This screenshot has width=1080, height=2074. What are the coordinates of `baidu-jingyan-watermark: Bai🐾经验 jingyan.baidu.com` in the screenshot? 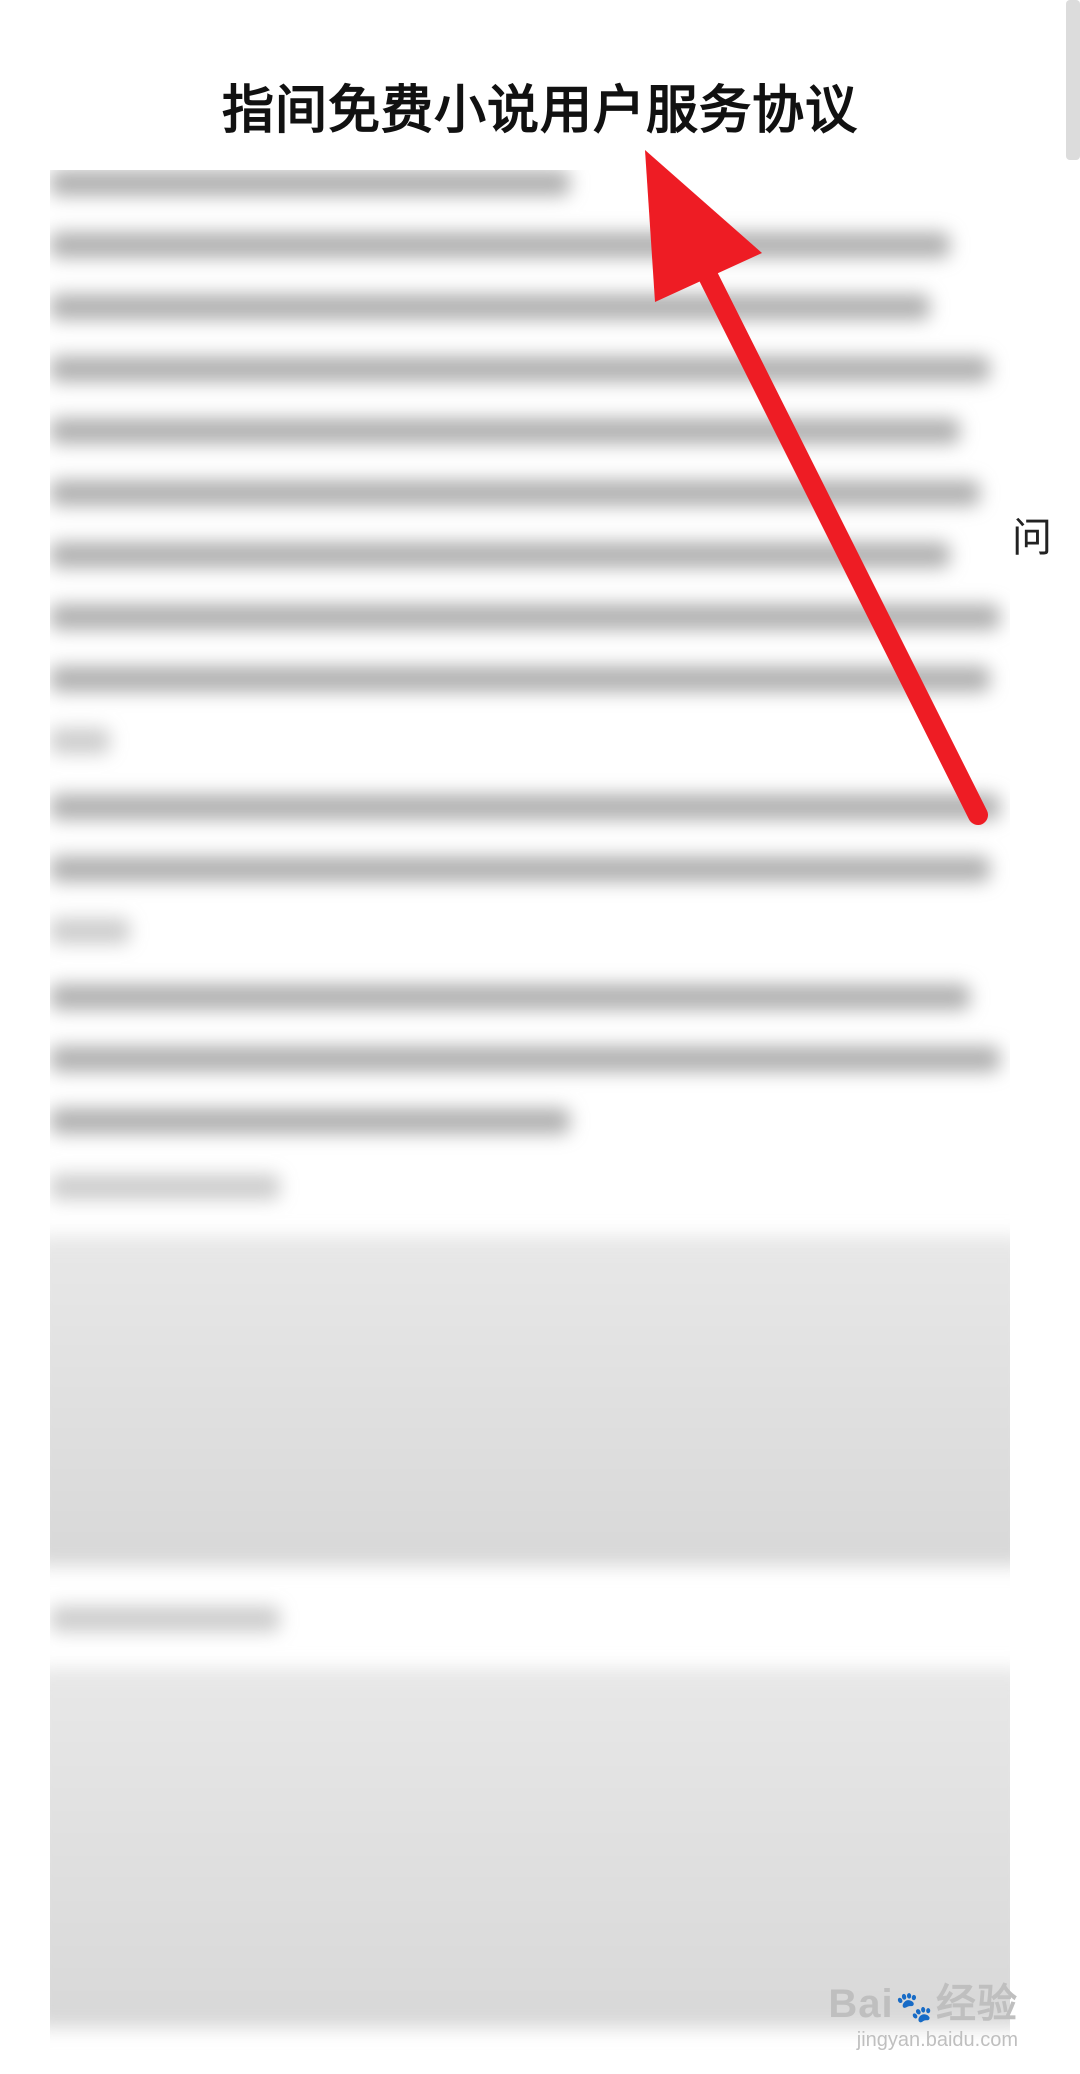 It's located at (923, 2011).